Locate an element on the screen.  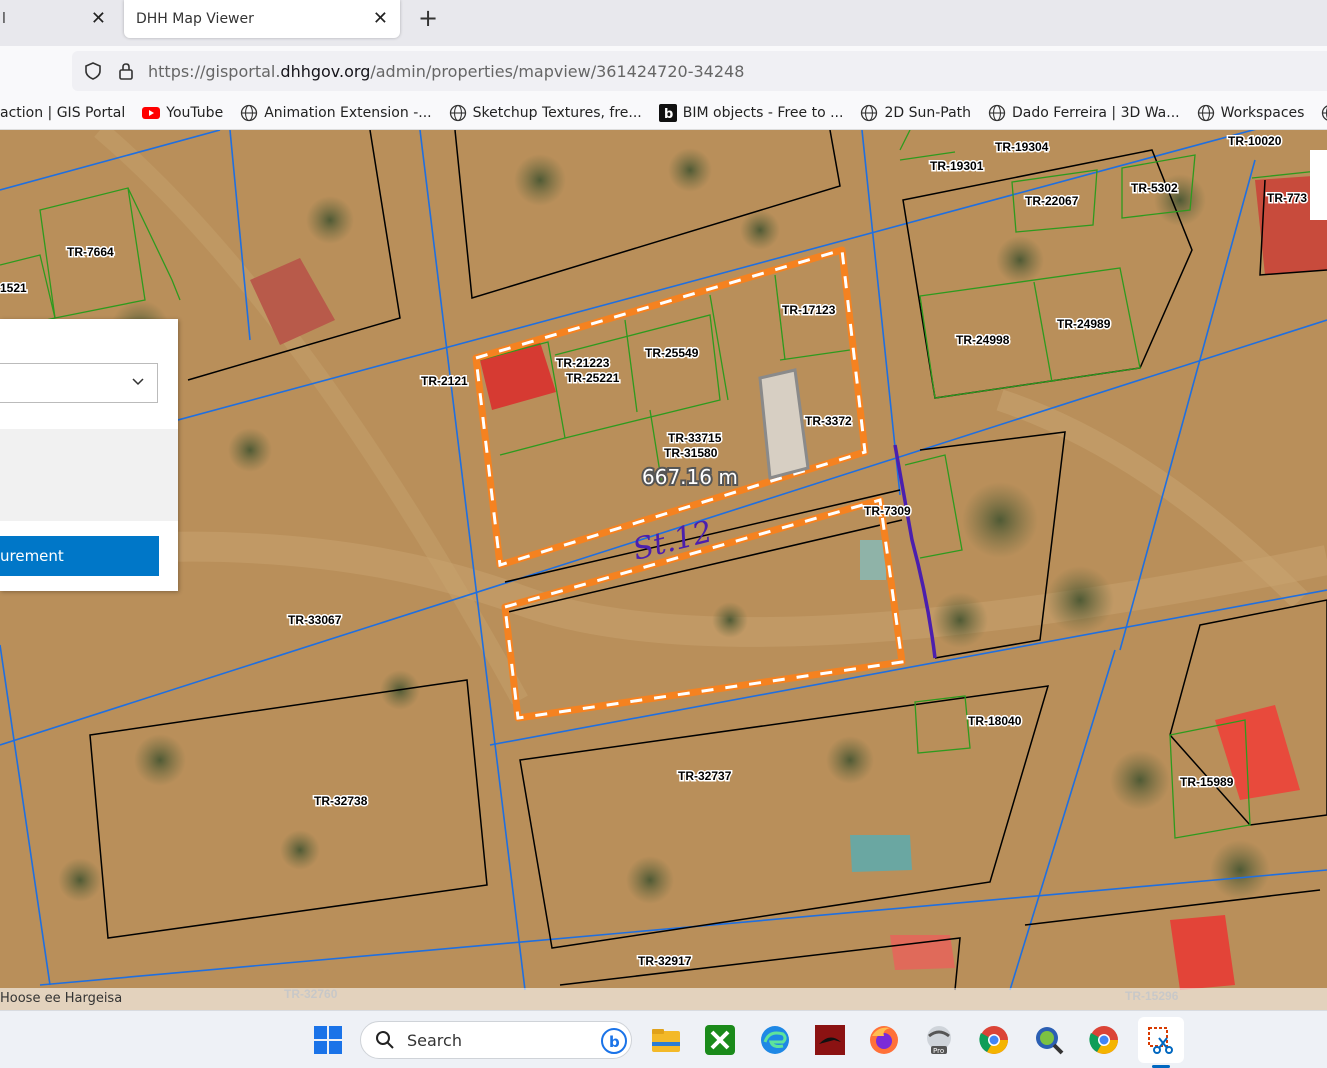
xbox-icon is located at coordinates (720, 1040).